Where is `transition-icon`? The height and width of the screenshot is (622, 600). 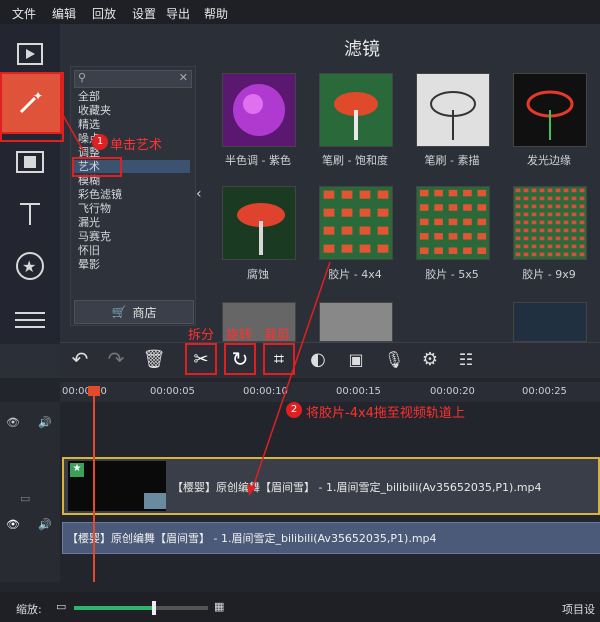
transition-icon is located at coordinates (30, 162).